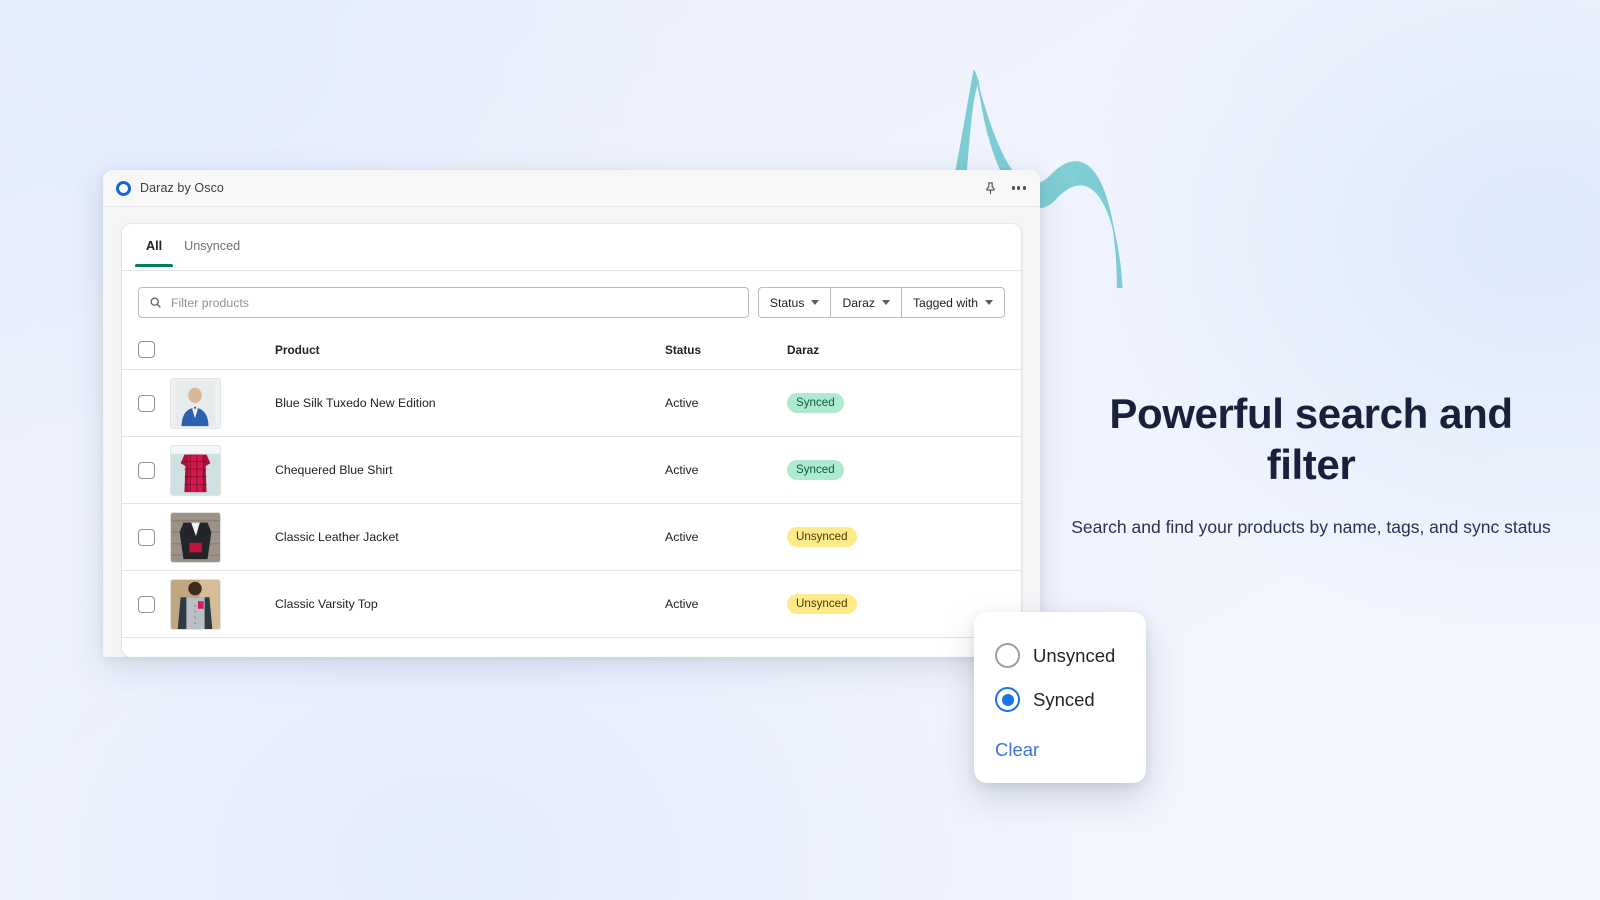  I want to click on filter-status-label: Status, so click(787, 302).